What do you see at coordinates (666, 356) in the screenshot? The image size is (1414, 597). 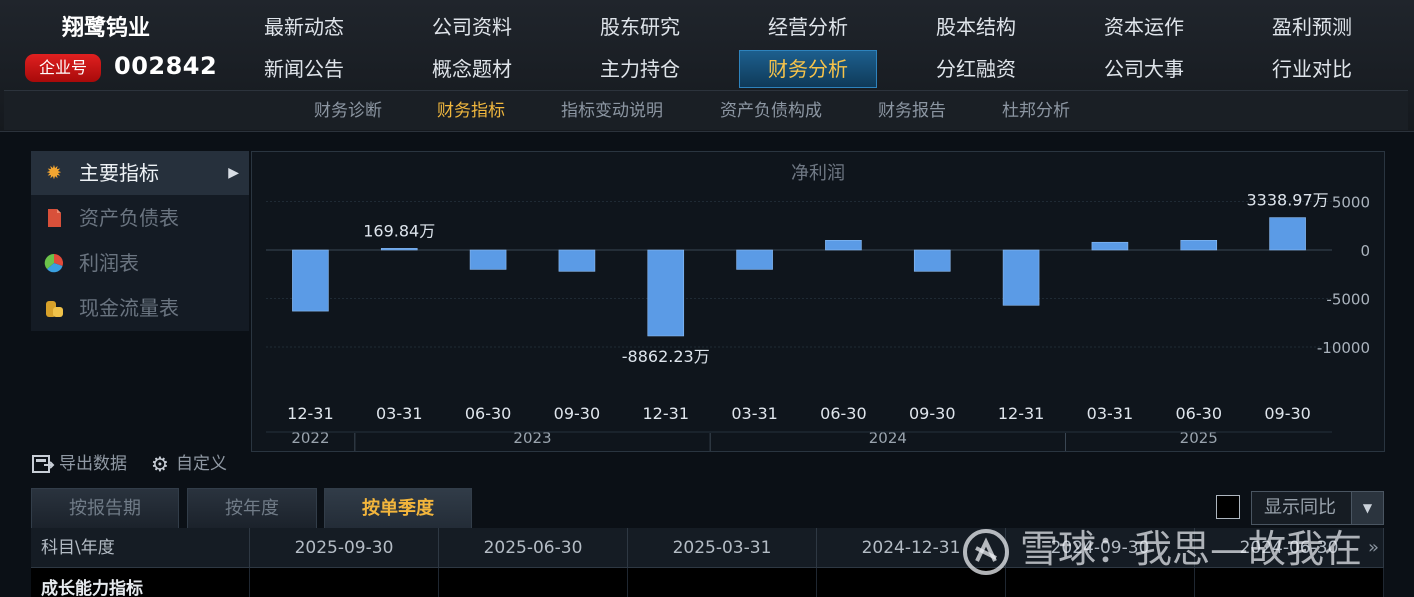 I see `data-label: -8862.23万` at bounding box center [666, 356].